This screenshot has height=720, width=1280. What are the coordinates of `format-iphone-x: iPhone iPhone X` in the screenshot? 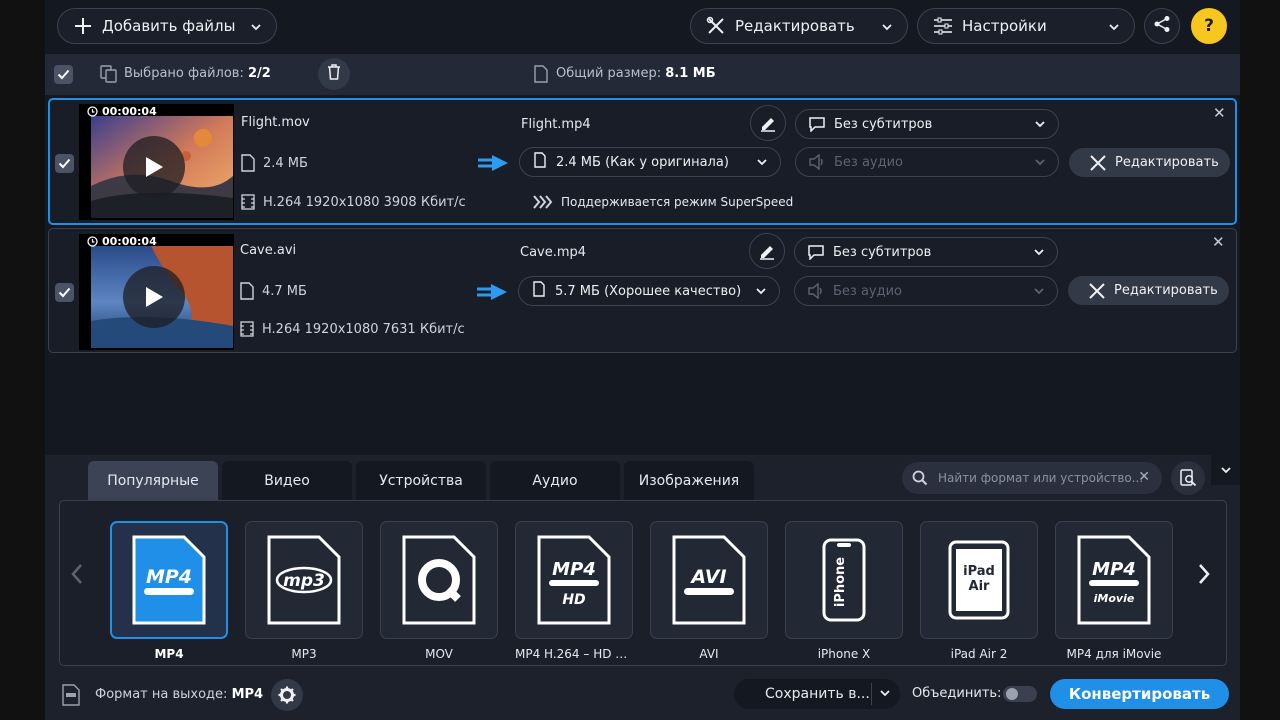 It's located at (844, 591).